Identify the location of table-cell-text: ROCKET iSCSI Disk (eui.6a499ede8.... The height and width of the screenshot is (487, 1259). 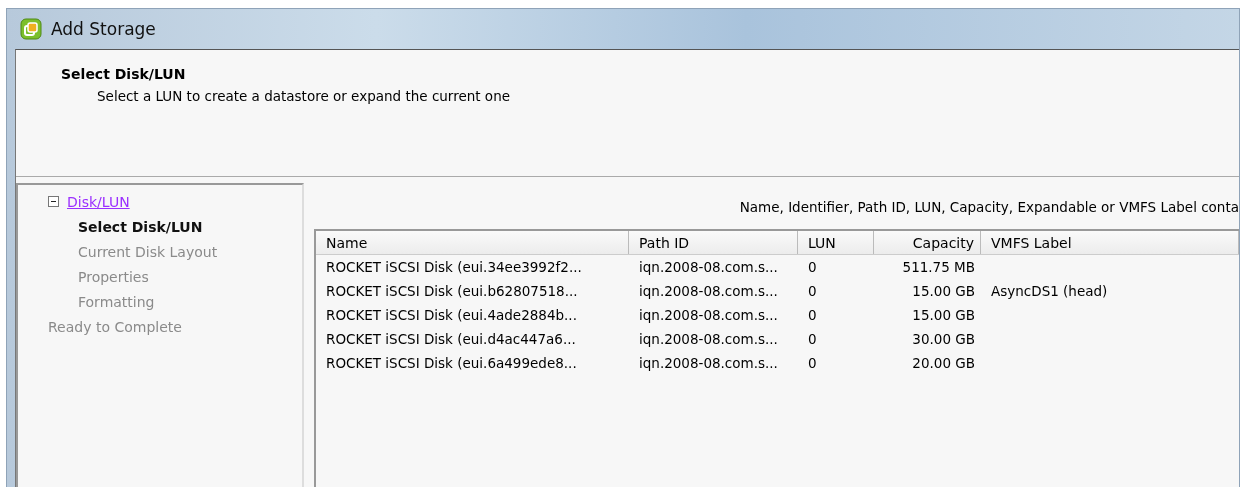
(451, 363).